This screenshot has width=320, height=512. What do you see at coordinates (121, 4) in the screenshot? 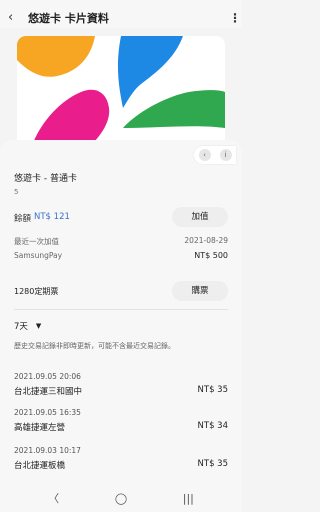
I see `status-bar` at bounding box center [121, 4].